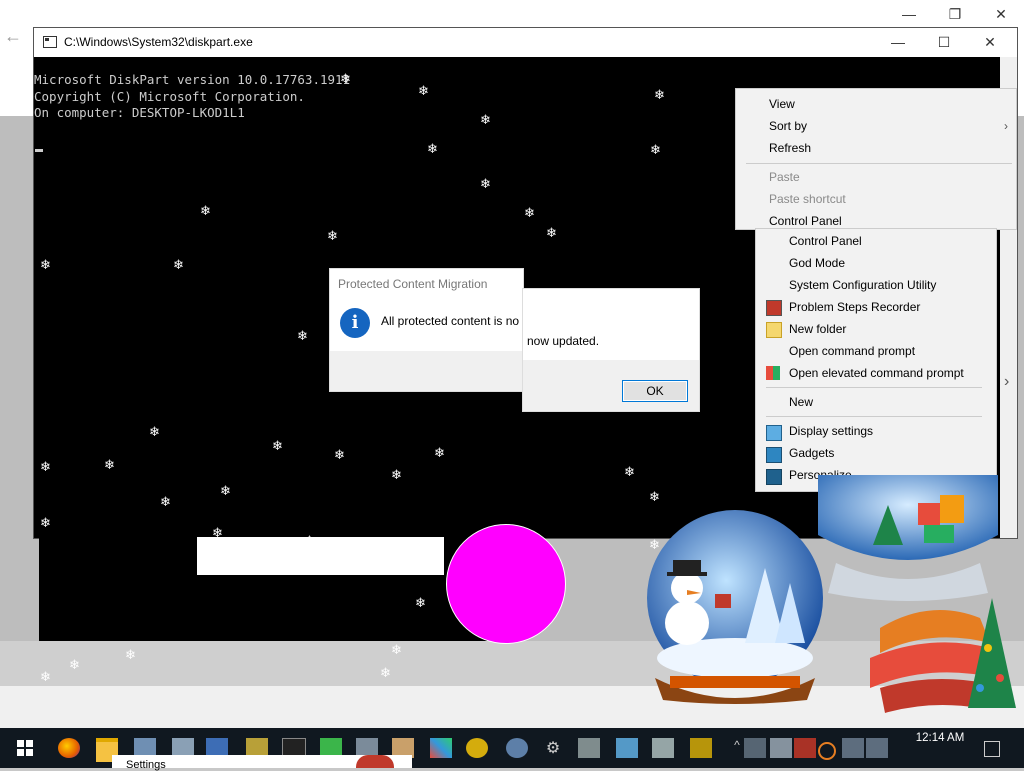 This screenshot has height=771, width=1024. What do you see at coordinates (25, 748) in the screenshot?
I see `start-windows-icon` at bounding box center [25, 748].